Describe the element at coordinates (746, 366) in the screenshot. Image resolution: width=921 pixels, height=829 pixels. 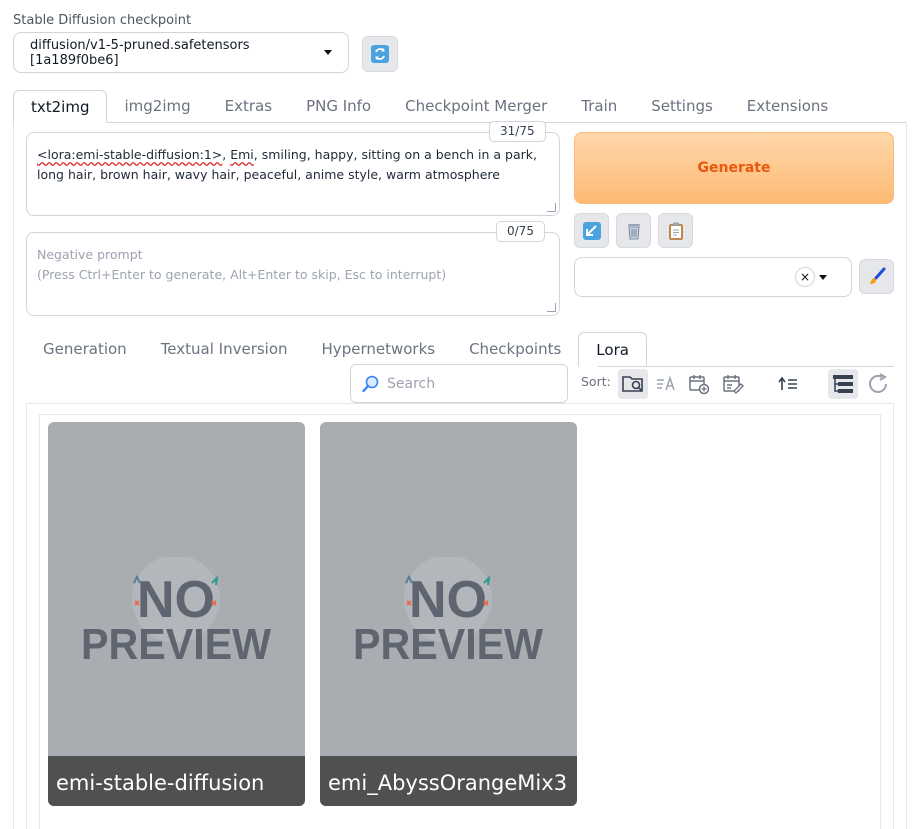
I see `subtabs-divider` at that location.